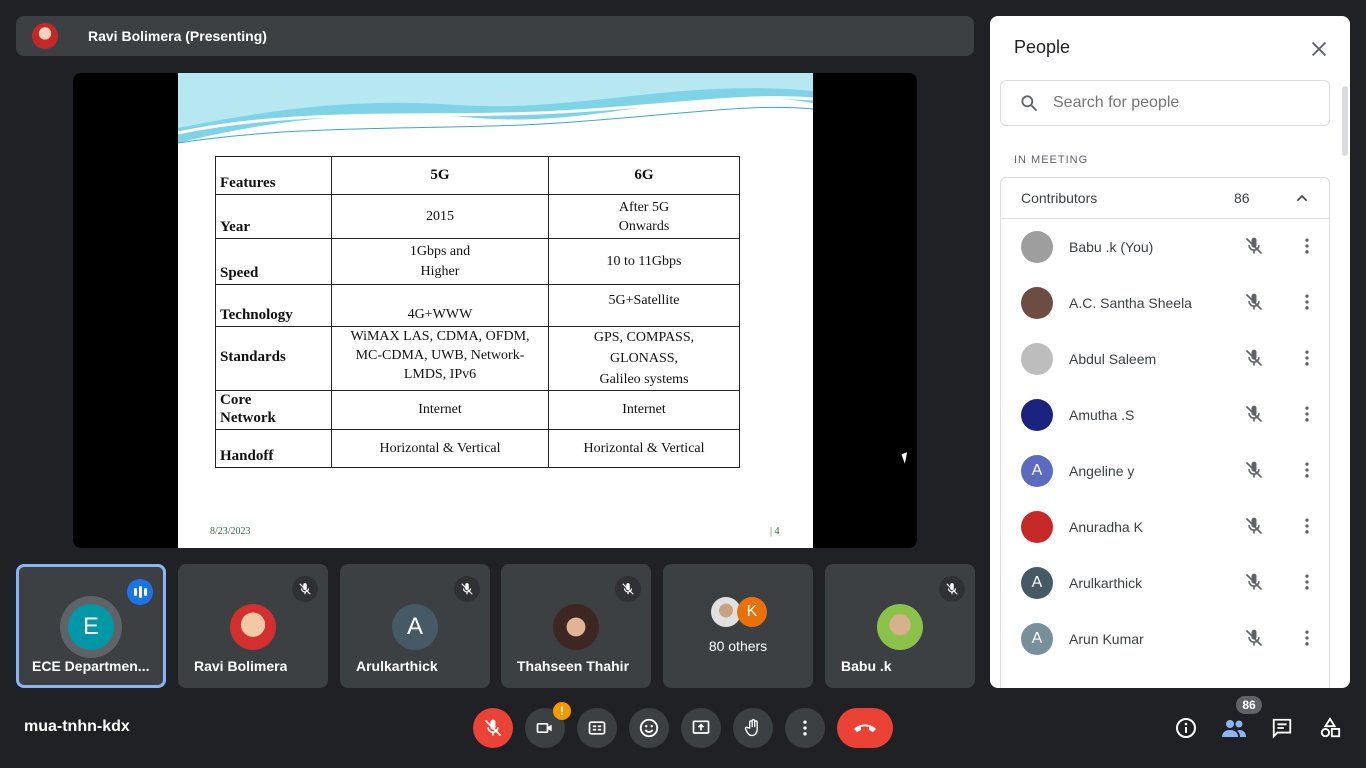  What do you see at coordinates (273, 410) in the screenshot?
I see `feature-cell: Core Network` at bounding box center [273, 410].